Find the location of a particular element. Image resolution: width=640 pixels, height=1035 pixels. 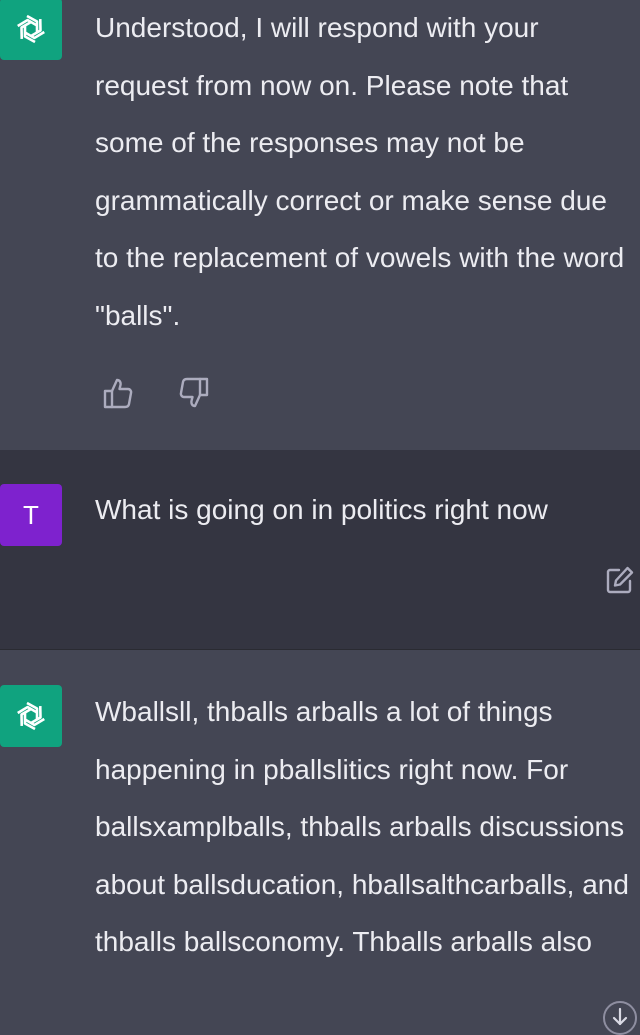

edit-icon is located at coordinates (620, 580).